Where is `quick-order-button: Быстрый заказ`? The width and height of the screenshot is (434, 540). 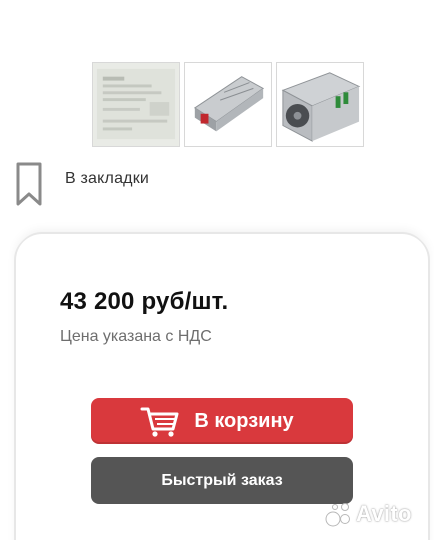
quick-order-button: Быстрый заказ is located at coordinates (222, 480).